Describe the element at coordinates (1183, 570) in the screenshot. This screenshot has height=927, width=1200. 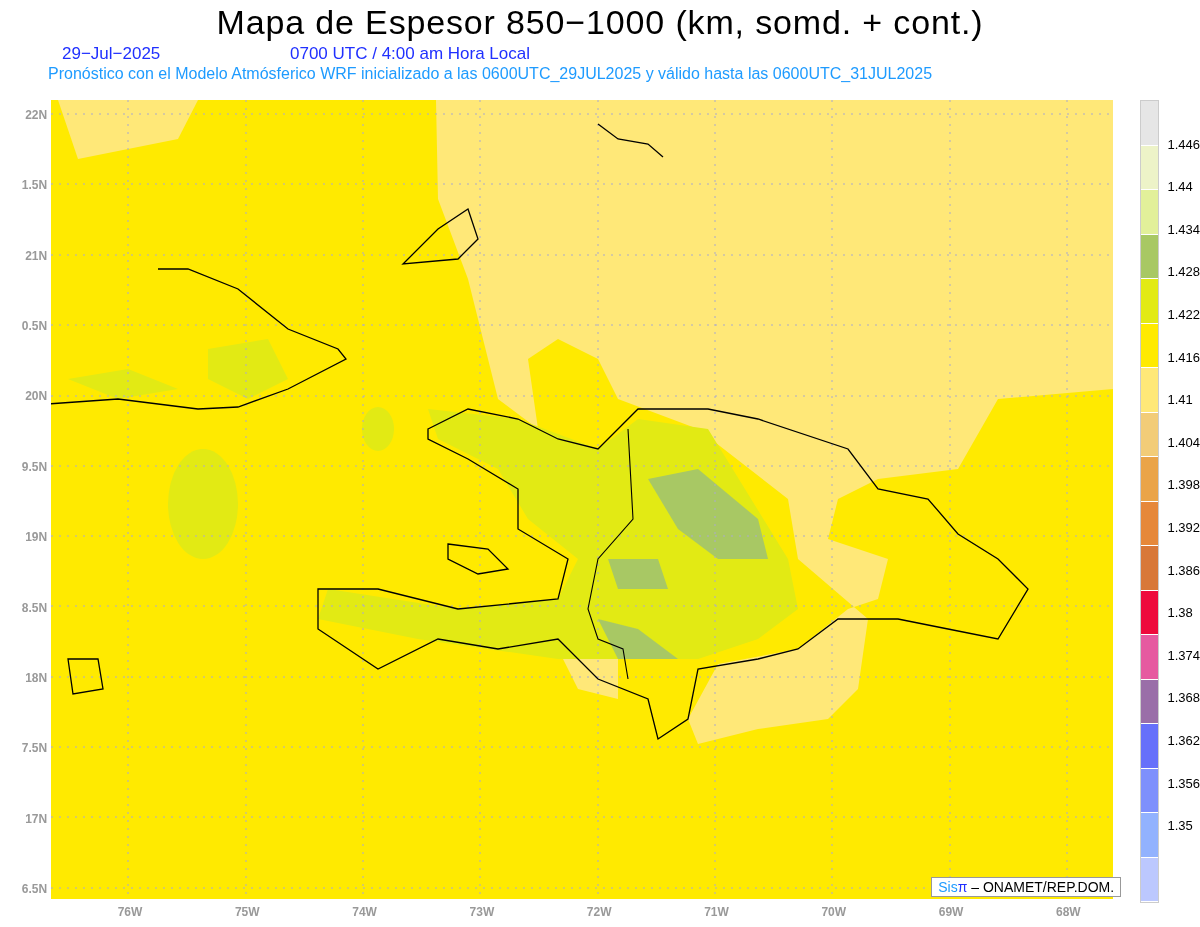
I see `legend-value: 1.386` at that location.